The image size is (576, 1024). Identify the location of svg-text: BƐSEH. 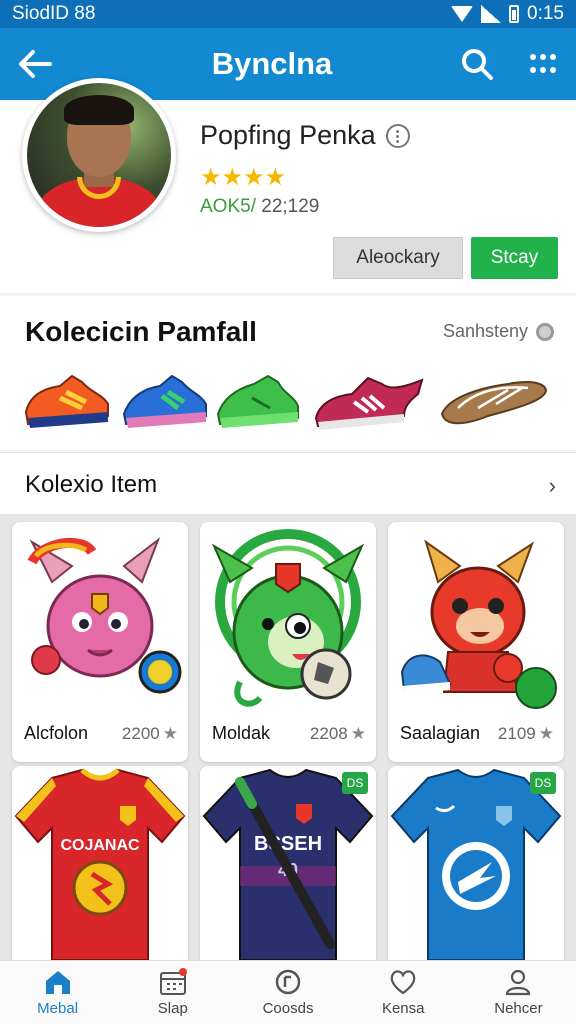
(288, 844).